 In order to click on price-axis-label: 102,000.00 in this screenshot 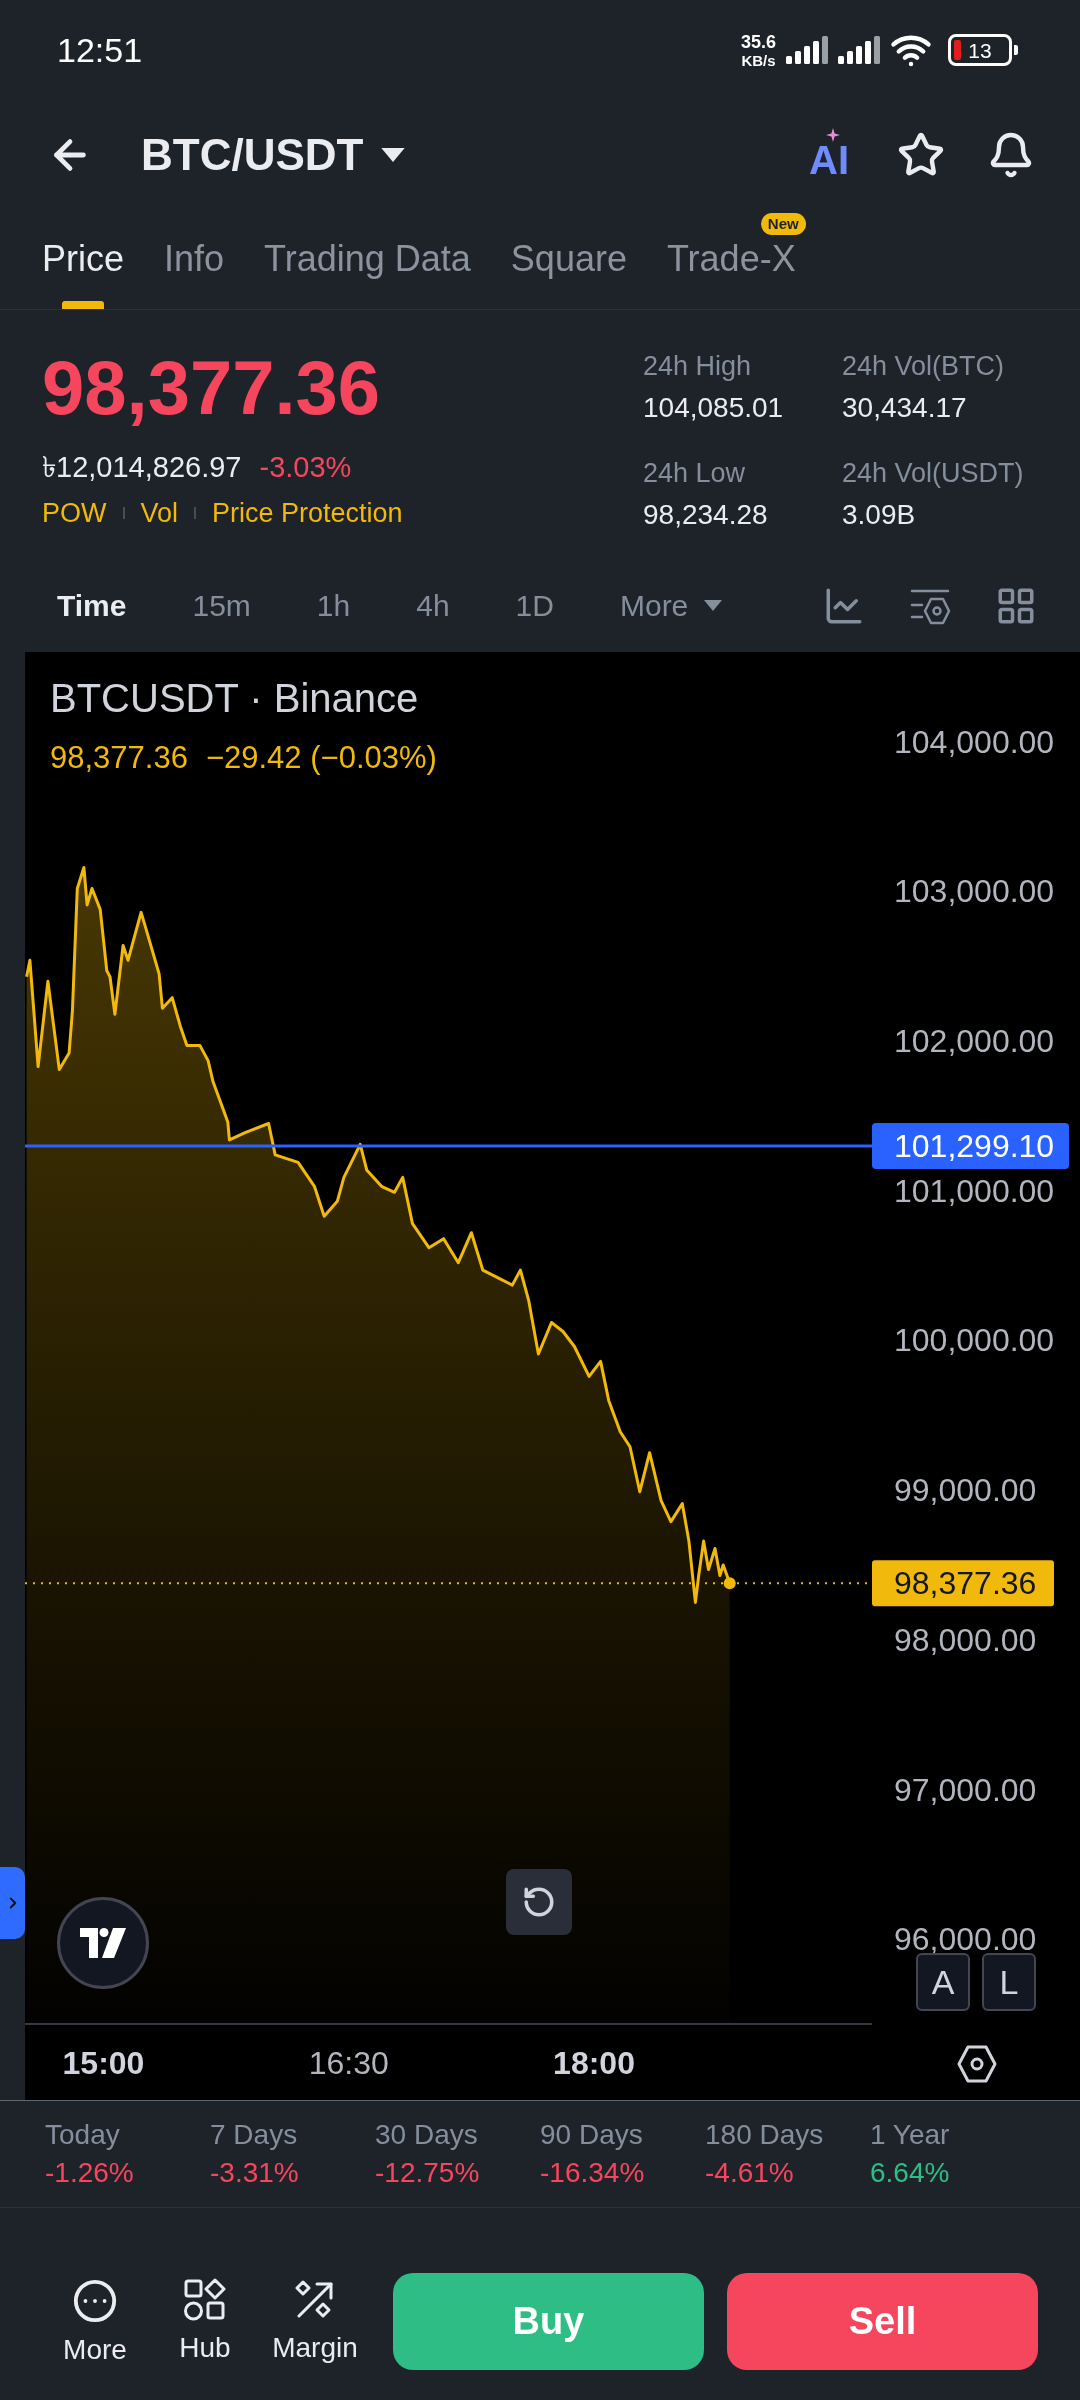, I will do `click(974, 1041)`.